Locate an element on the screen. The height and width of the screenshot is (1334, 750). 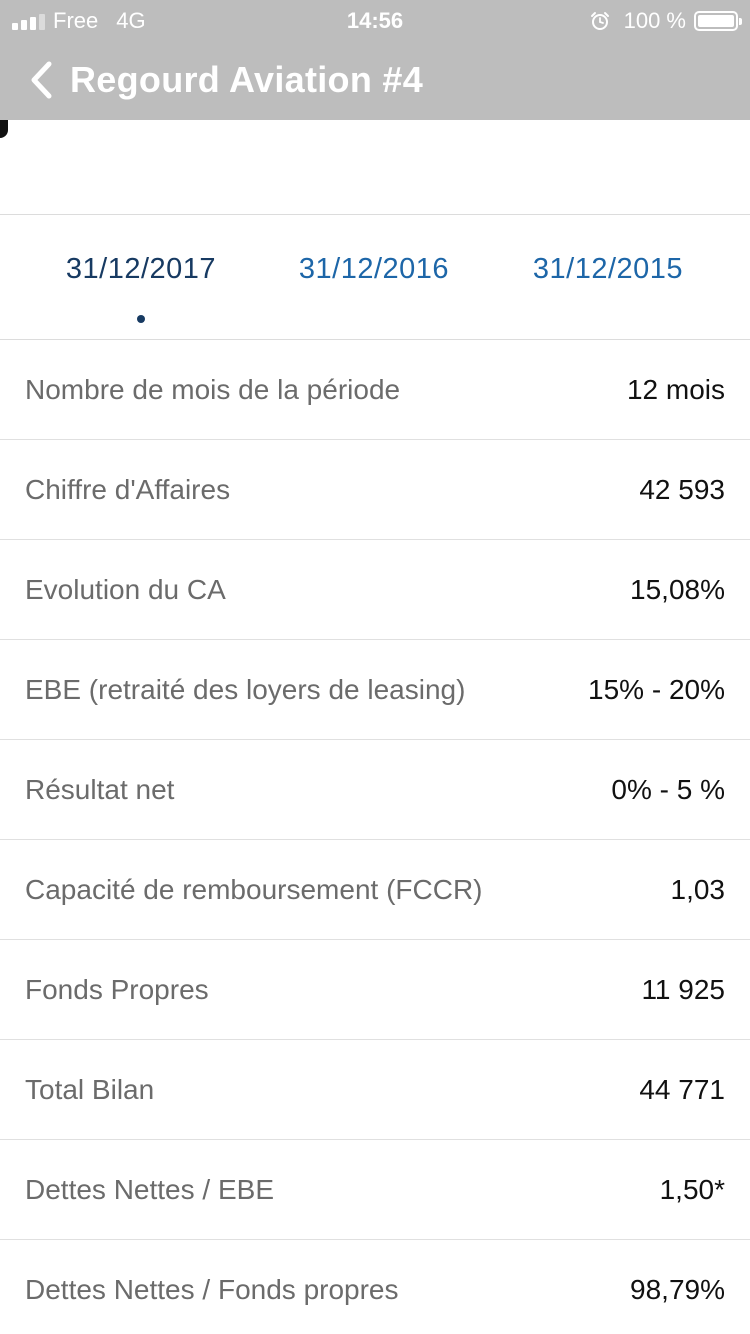
list-item: Evolution du CA 15,08% is located at coordinates (375, 590).